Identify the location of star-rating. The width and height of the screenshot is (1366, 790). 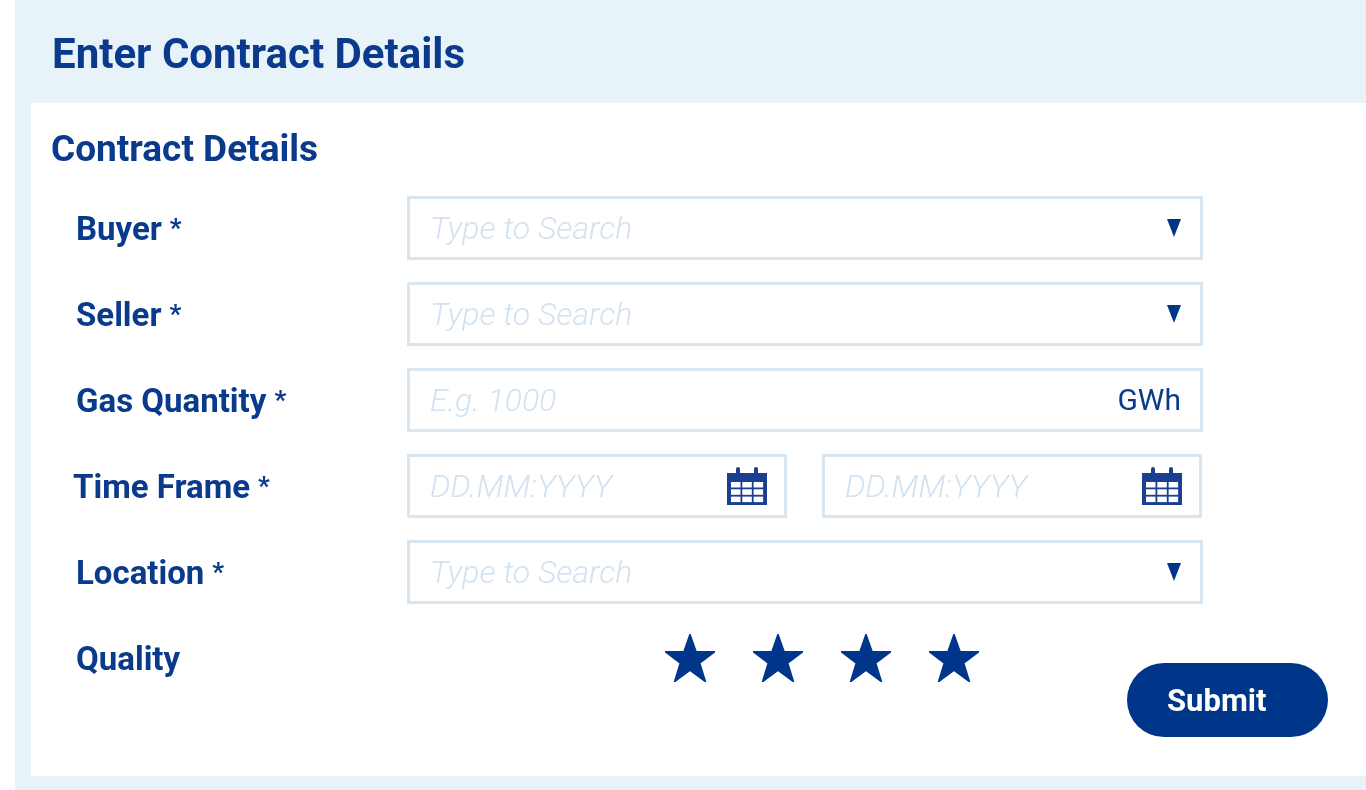
(822, 658).